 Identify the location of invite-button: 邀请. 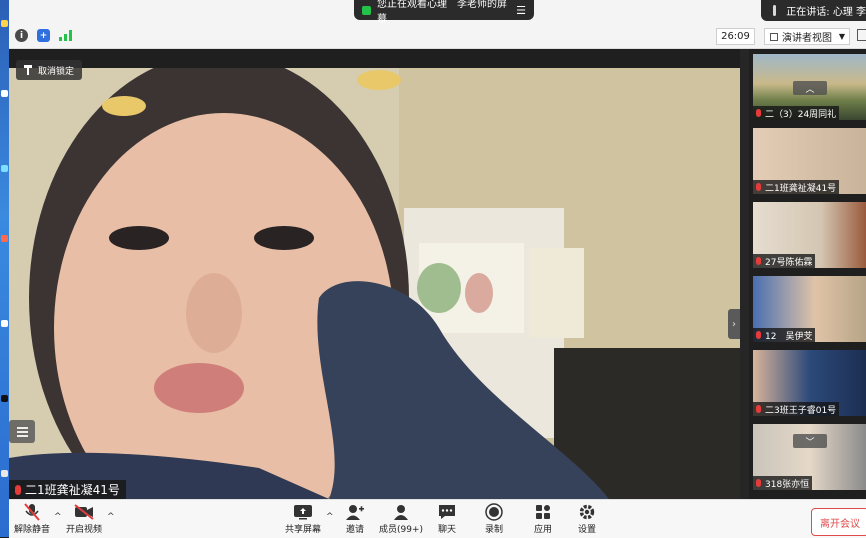
(355, 520).